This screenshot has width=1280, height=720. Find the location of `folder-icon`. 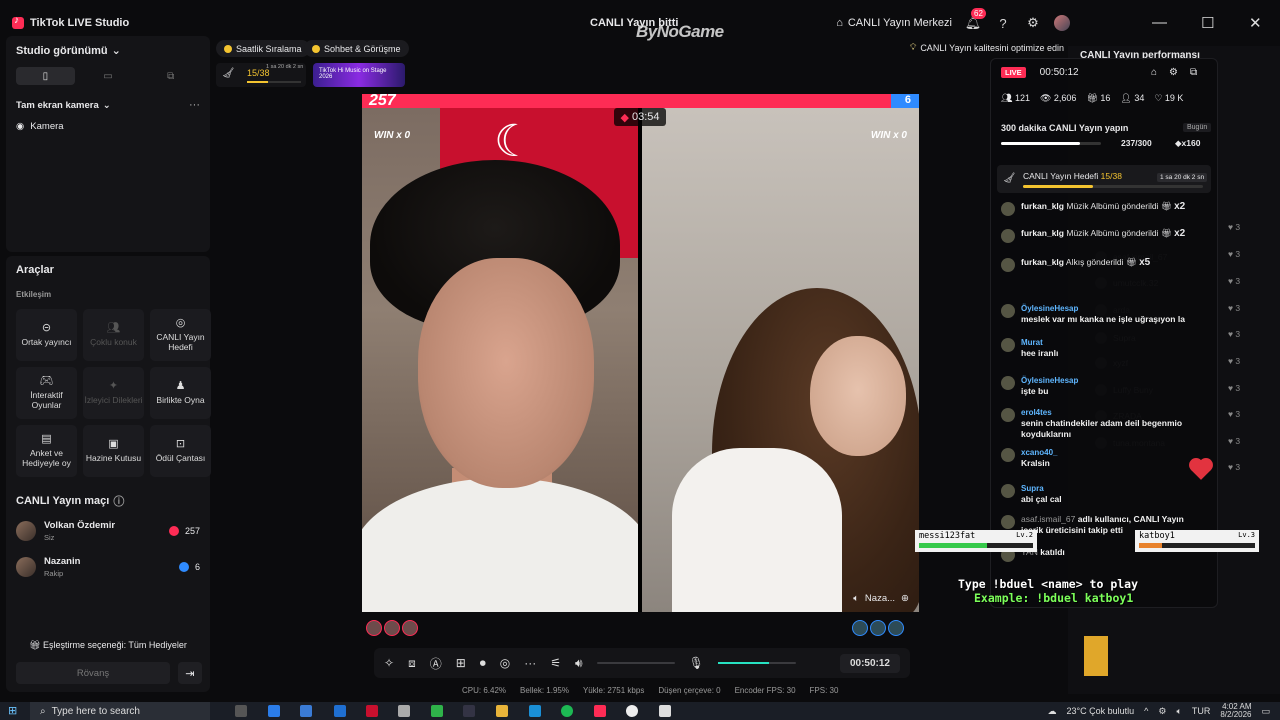

folder-icon is located at coordinates (502, 711).